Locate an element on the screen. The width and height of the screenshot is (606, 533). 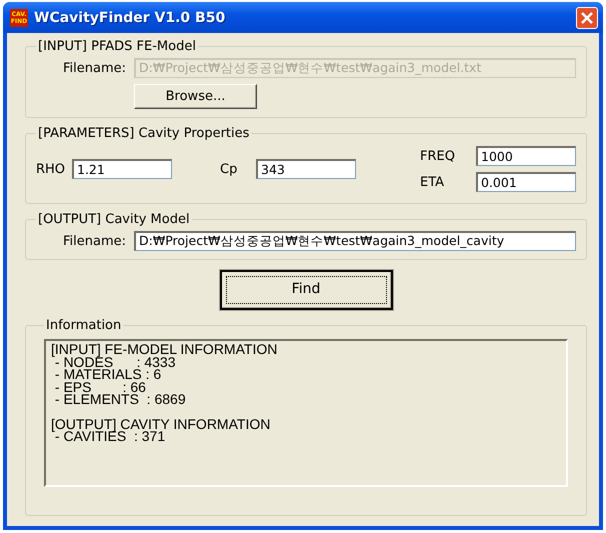
parameter-field: 1000 is located at coordinates (526, 156).